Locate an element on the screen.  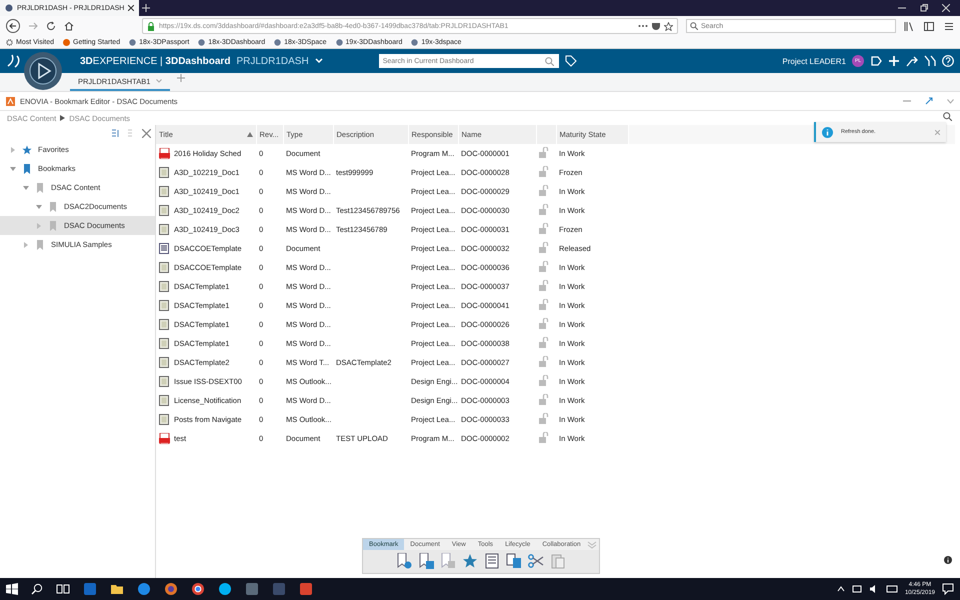
back-icon is located at coordinates (13, 26).